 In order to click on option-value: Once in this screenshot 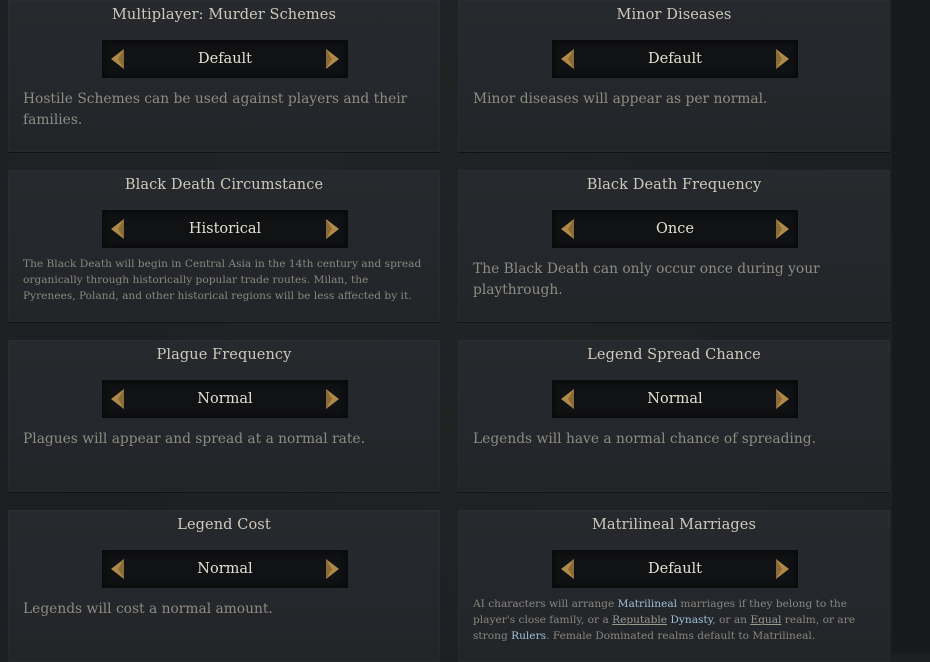, I will do `click(675, 229)`.